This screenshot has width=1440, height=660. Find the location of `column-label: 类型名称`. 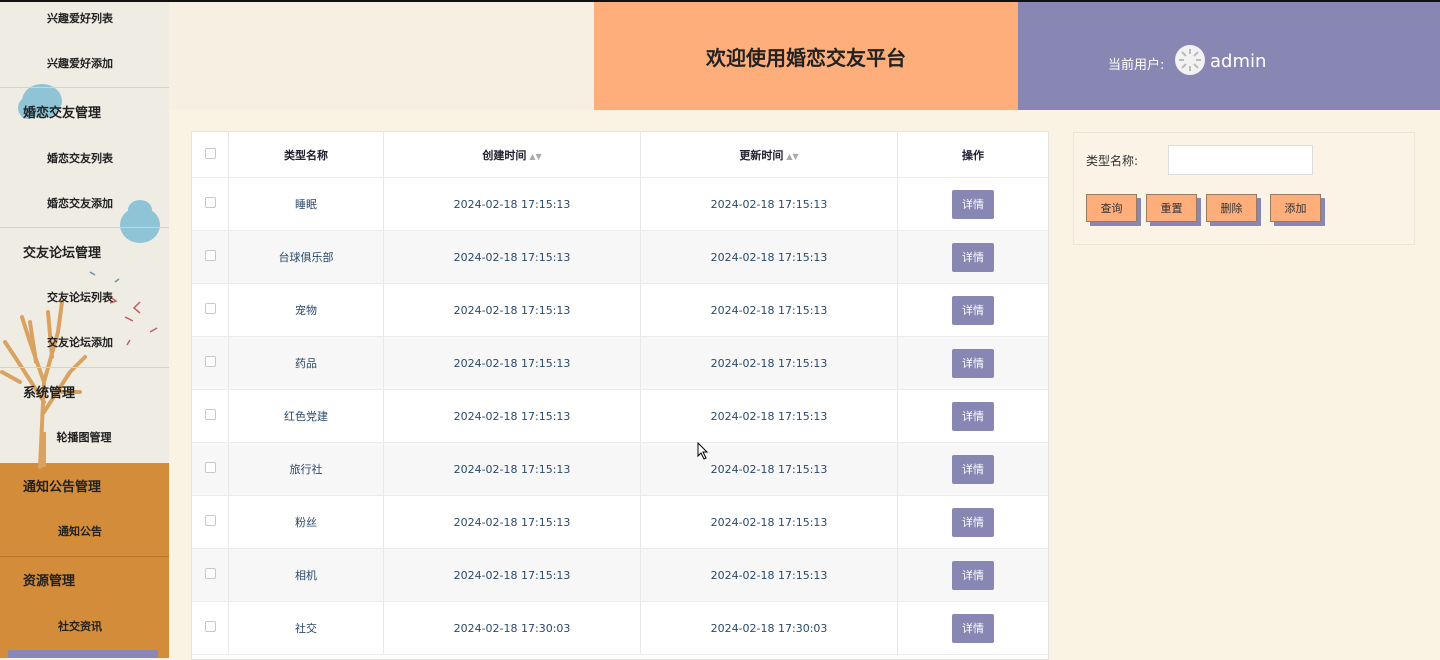

column-label: 类型名称 is located at coordinates (306, 155).